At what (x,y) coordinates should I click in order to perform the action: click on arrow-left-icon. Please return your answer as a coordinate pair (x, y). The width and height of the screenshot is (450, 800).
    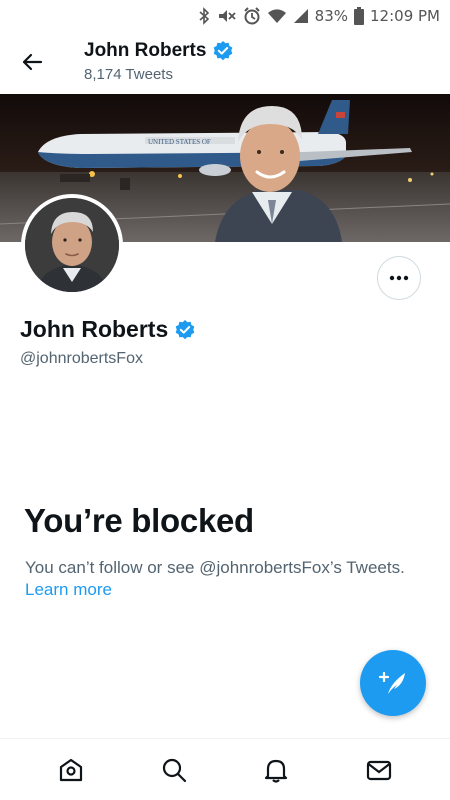
    Looking at the image, I should click on (32, 62).